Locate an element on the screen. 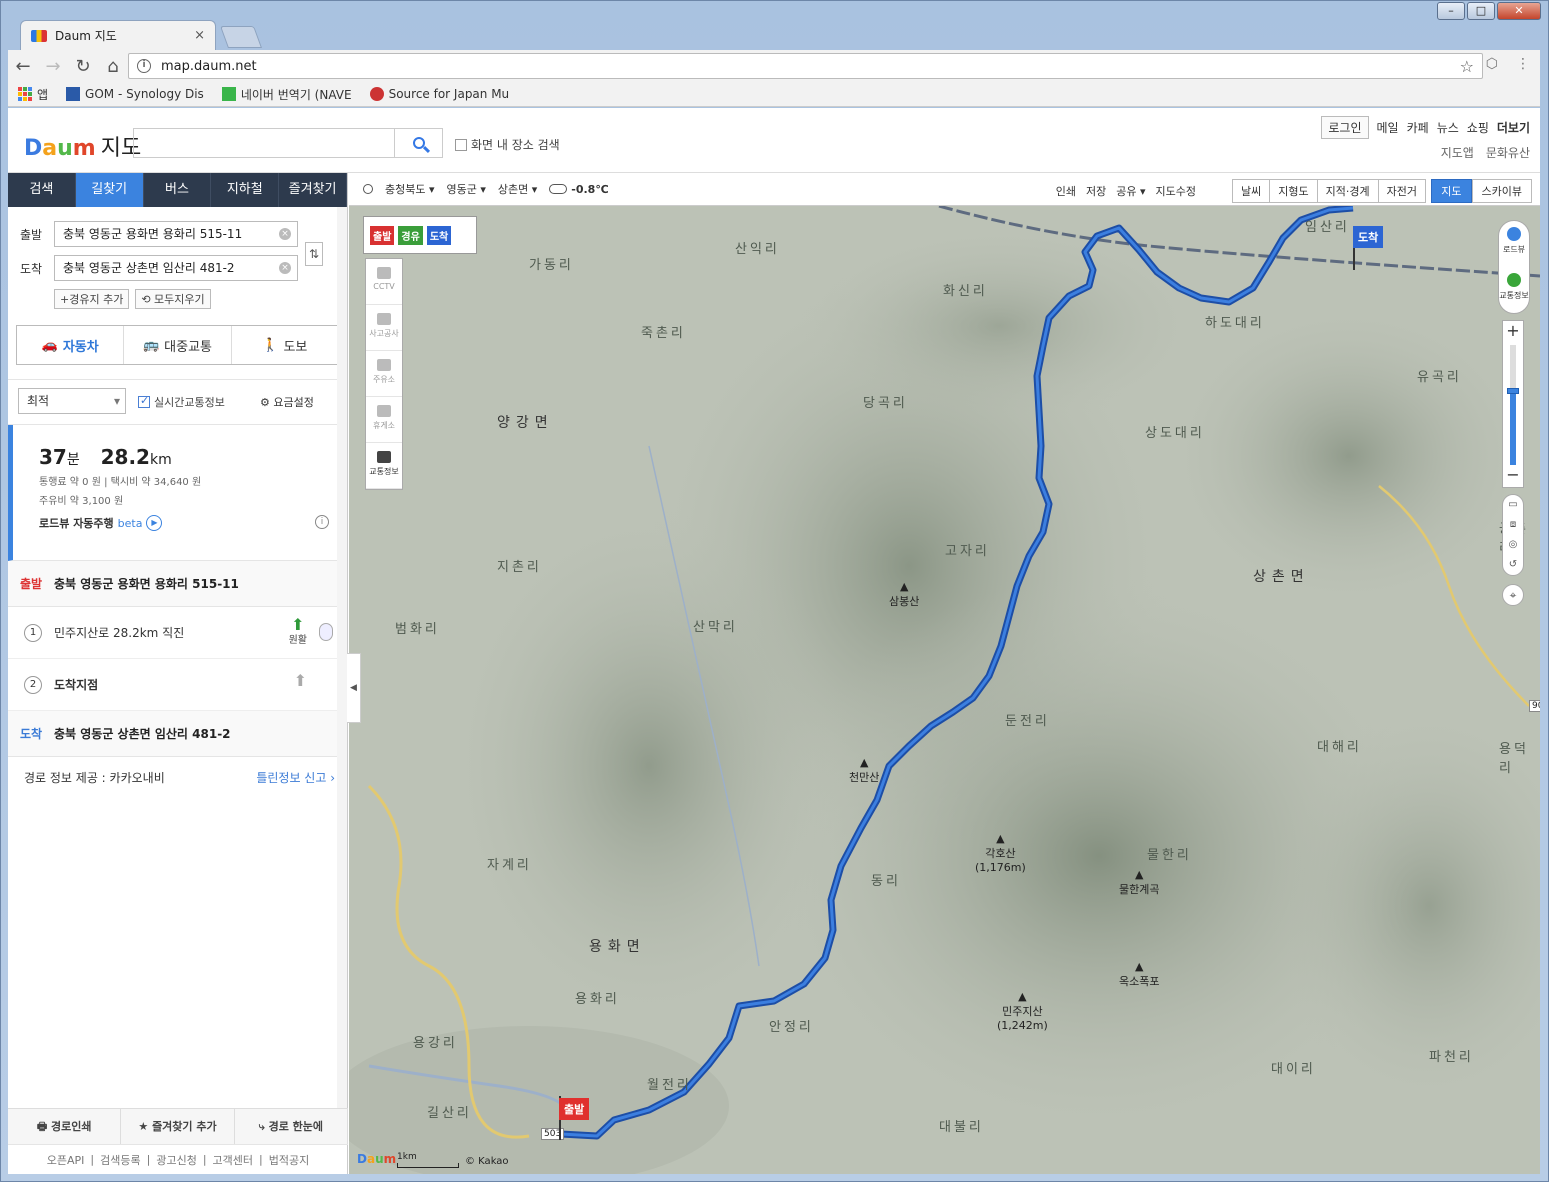  site-info-icon: i is located at coordinates (144, 66).